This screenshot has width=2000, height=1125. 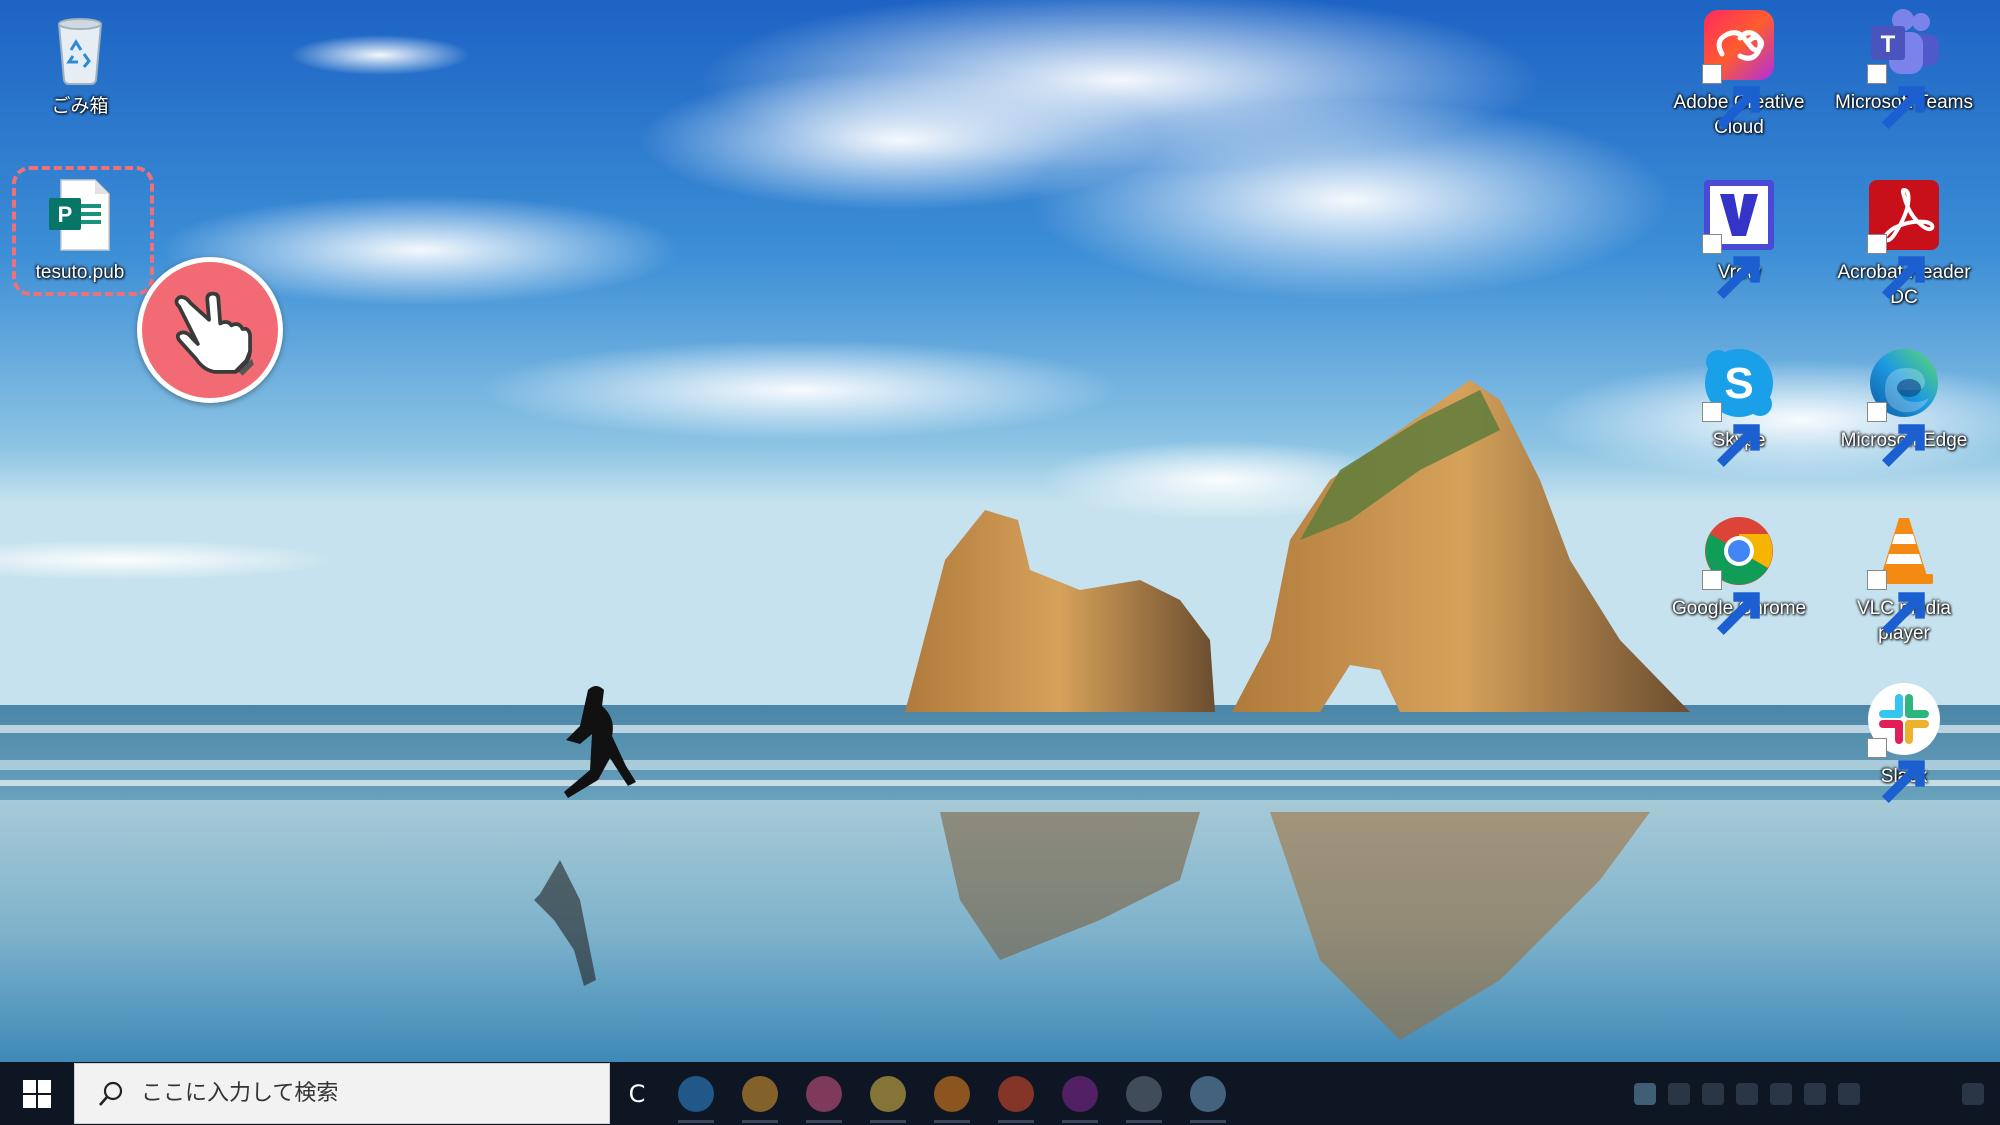 I want to click on taskbar-app-generic, so click(x=1144, y=1093).